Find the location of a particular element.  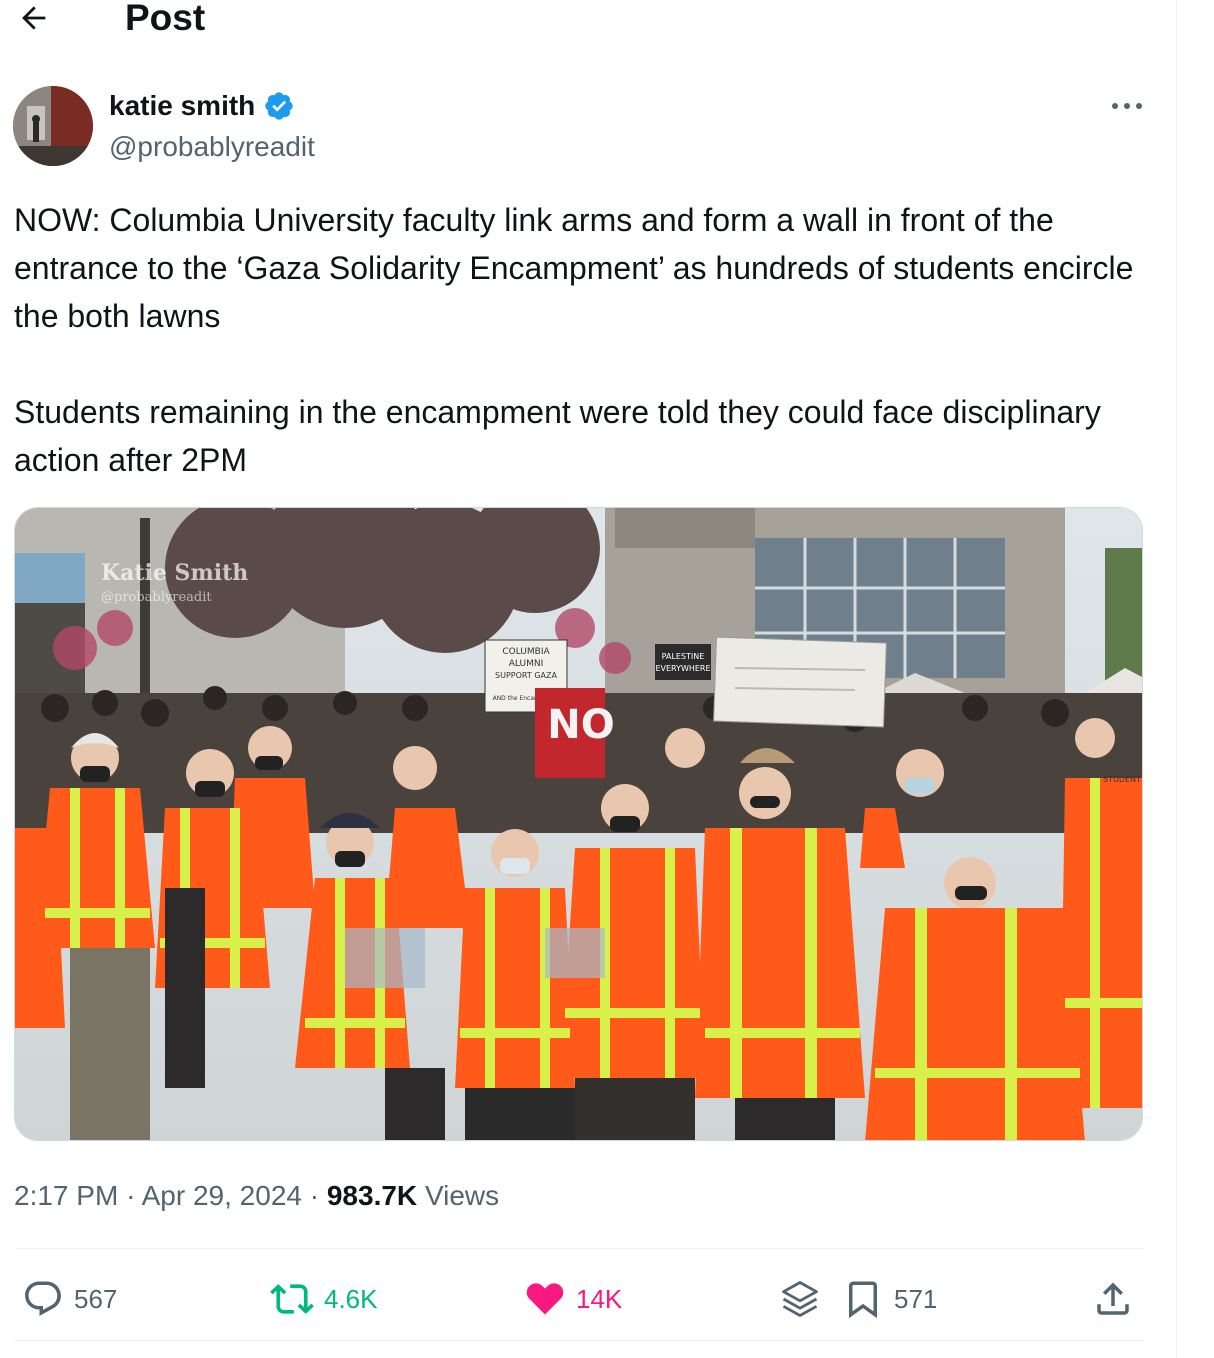

tweet-time: 2:17 PM is located at coordinates (66, 1195).